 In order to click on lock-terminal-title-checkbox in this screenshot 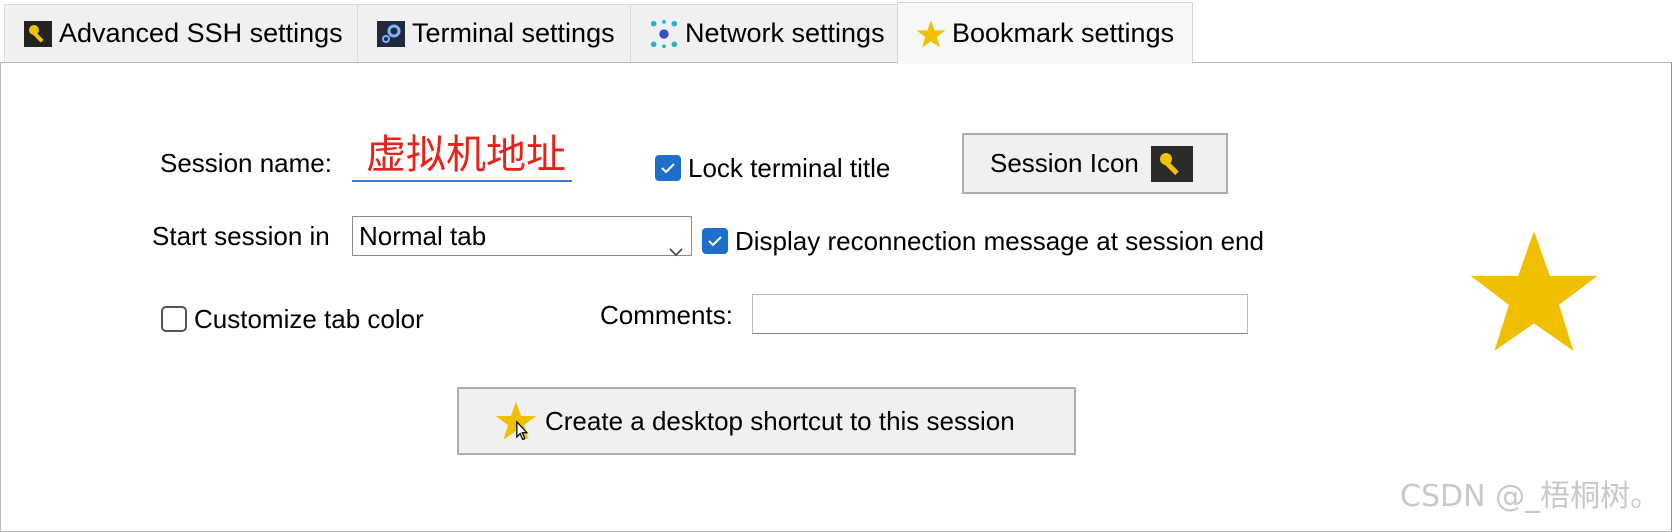, I will do `click(668, 168)`.